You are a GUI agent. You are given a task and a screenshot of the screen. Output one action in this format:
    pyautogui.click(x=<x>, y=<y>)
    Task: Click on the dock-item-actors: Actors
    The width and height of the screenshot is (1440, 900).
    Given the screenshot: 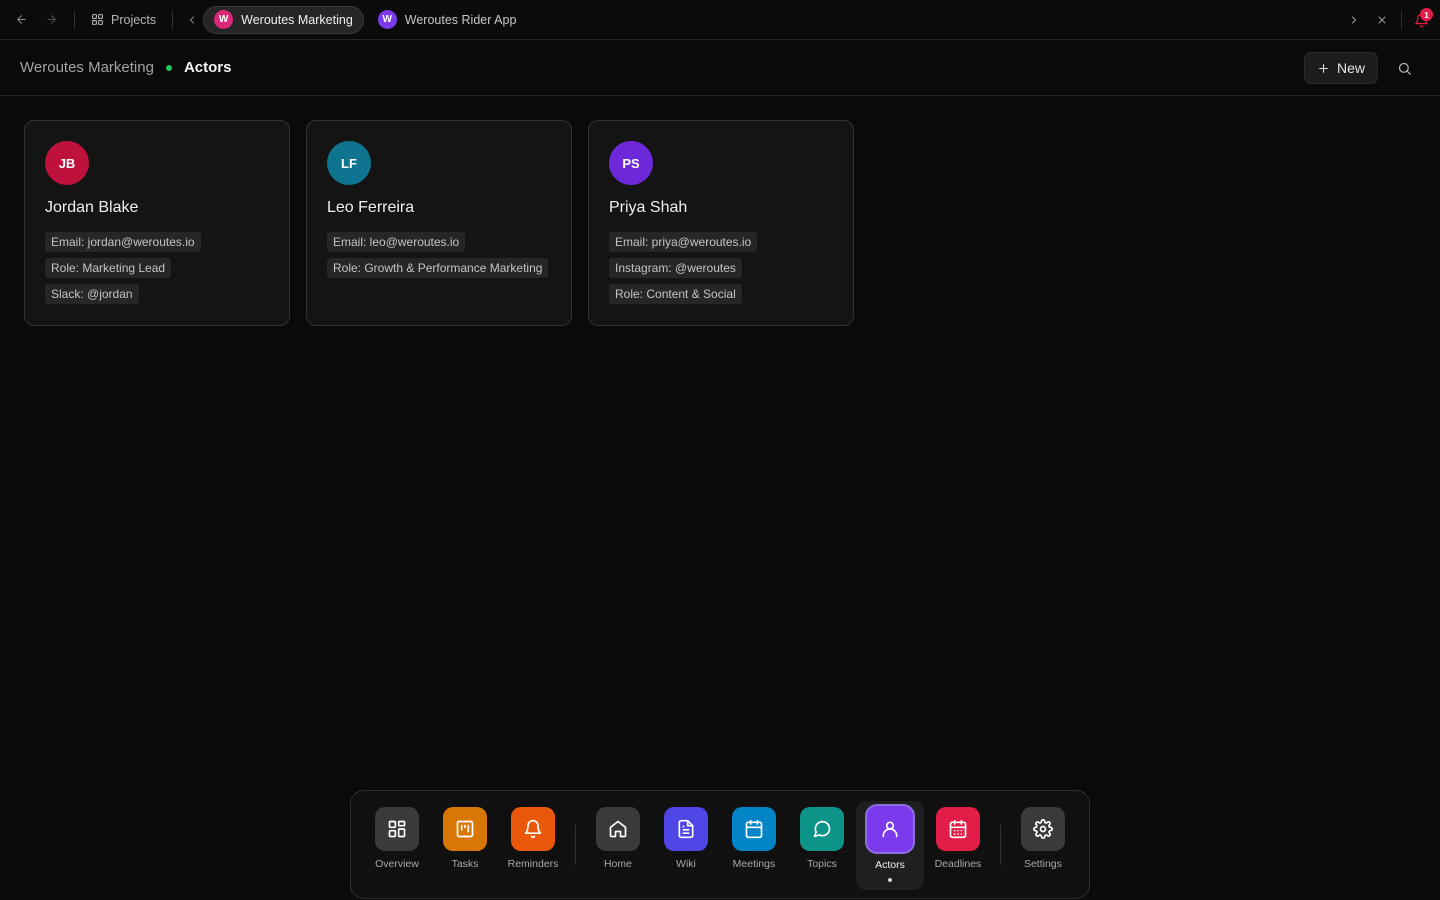 What is the action you would take?
    pyautogui.click(x=889, y=845)
    